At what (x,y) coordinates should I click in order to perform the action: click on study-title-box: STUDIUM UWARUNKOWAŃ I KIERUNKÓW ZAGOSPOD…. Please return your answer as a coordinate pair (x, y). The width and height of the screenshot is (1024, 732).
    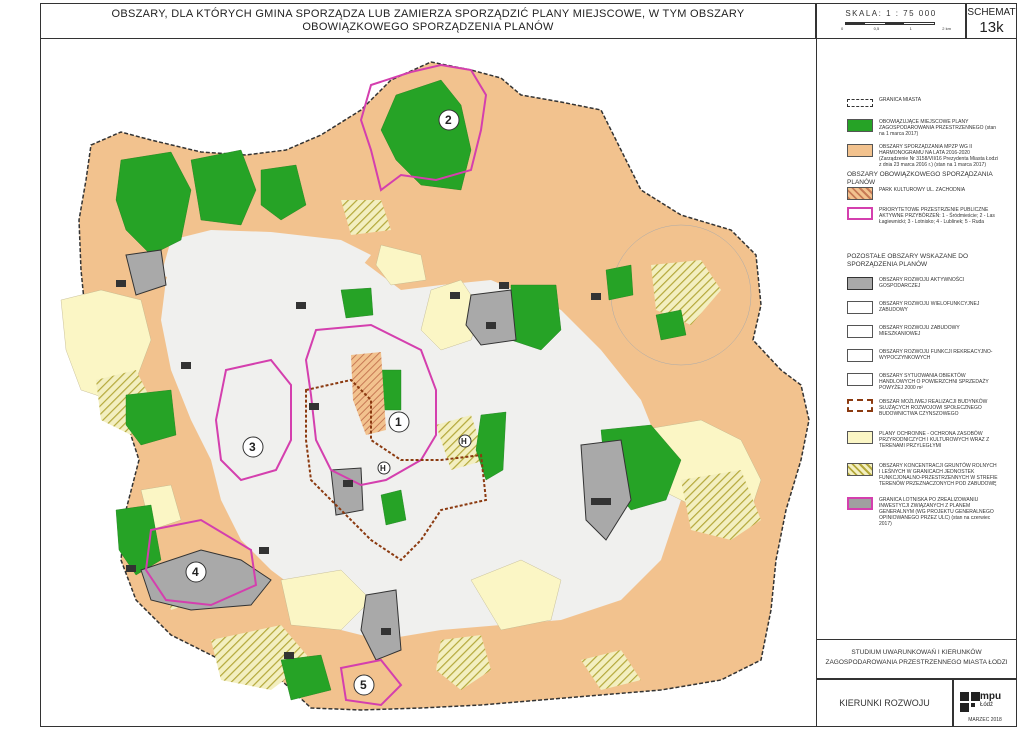
    Looking at the image, I should click on (916, 659).